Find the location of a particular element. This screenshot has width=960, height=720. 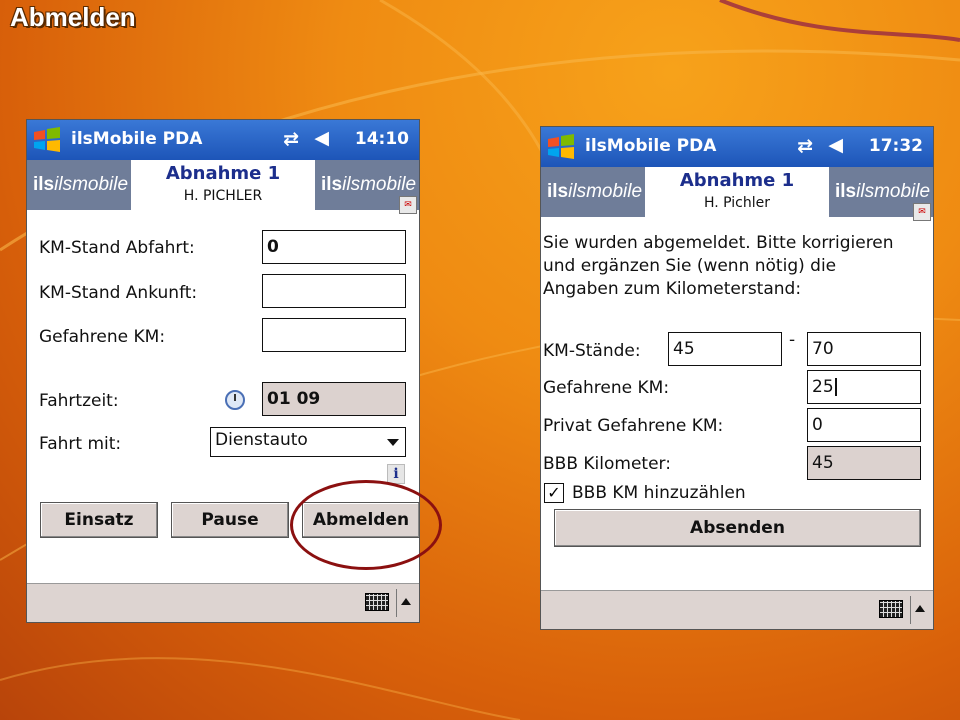

titlebar: ilsMobile PDA ⇄ ◀︎ 17:32 is located at coordinates (737, 147).